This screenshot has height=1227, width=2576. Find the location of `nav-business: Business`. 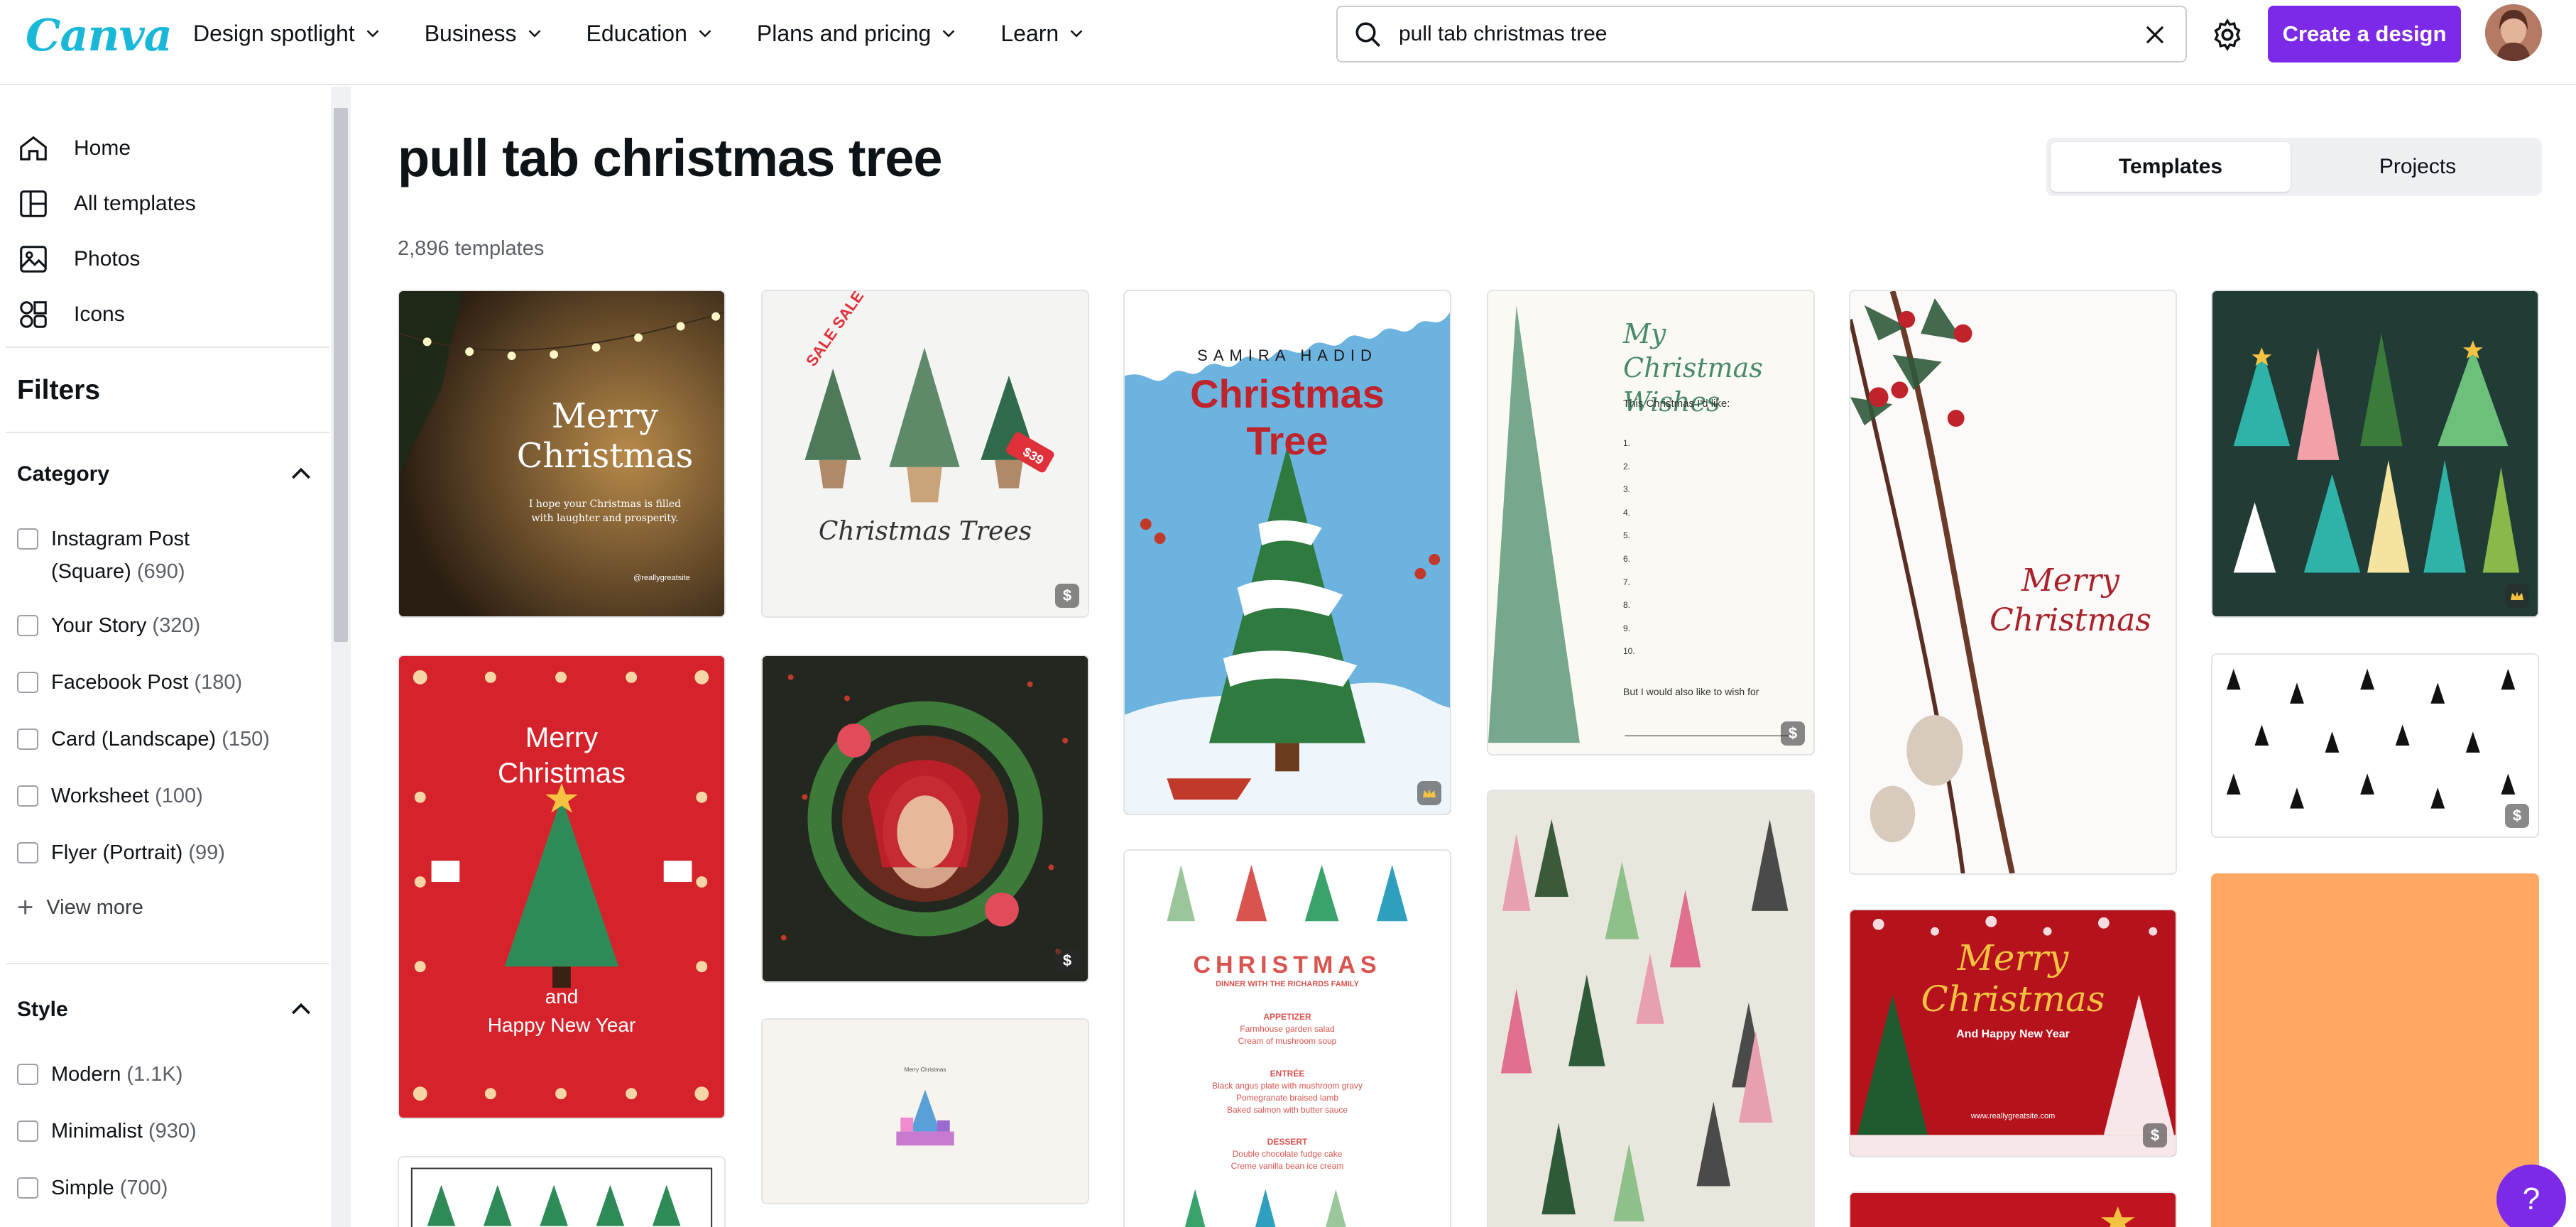

nav-business: Business is located at coordinates (485, 33).